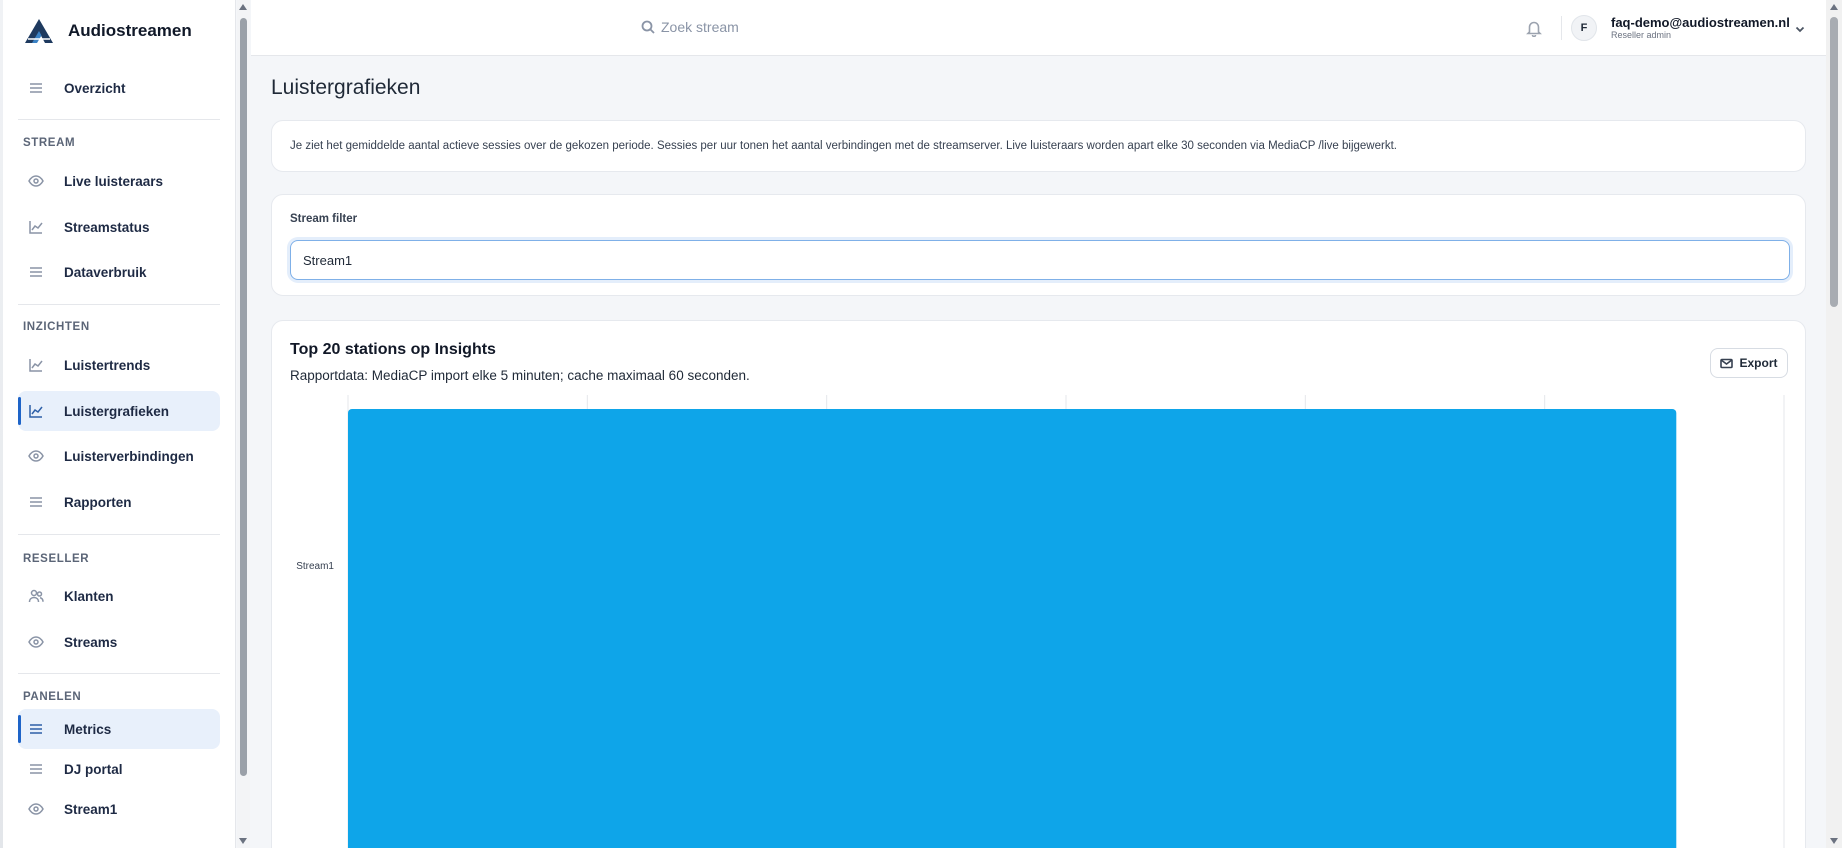 The width and height of the screenshot is (1842, 848). What do you see at coordinates (52, 697) in the screenshot?
I see `section-label-panelen: PANELEN` at bounding box center [52, 697].